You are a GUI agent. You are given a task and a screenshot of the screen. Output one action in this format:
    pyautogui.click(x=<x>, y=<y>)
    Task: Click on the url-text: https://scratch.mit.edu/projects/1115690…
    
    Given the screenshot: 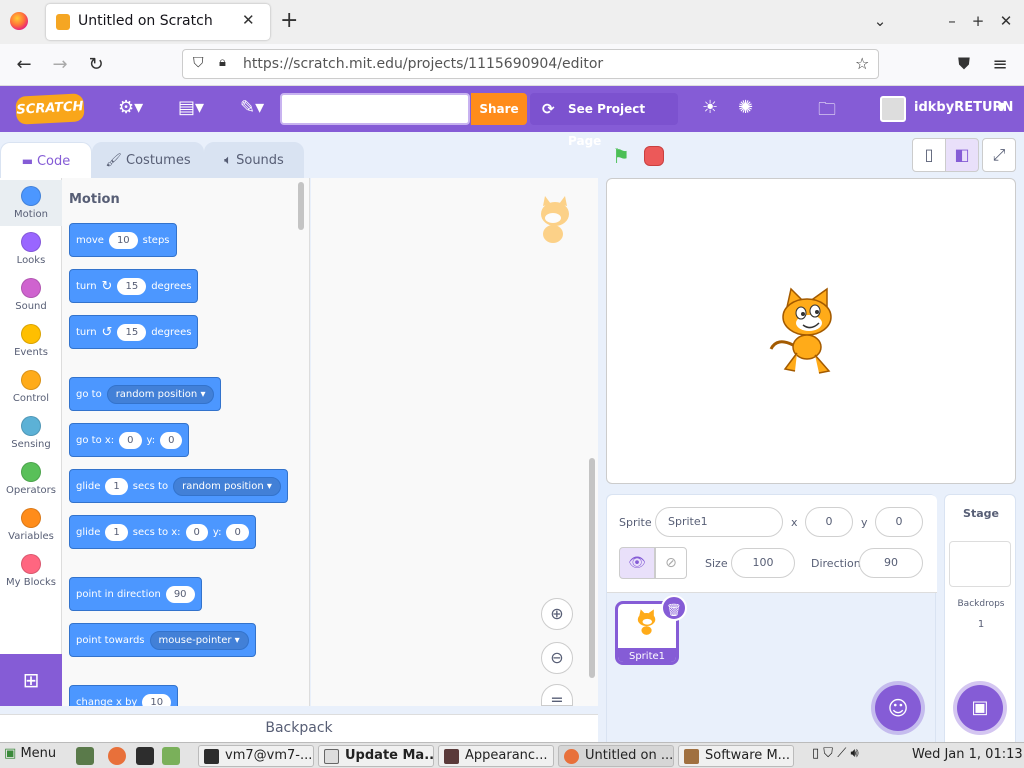 What is the action you would take?
    pyautogui.click(x=423, y=64)
    